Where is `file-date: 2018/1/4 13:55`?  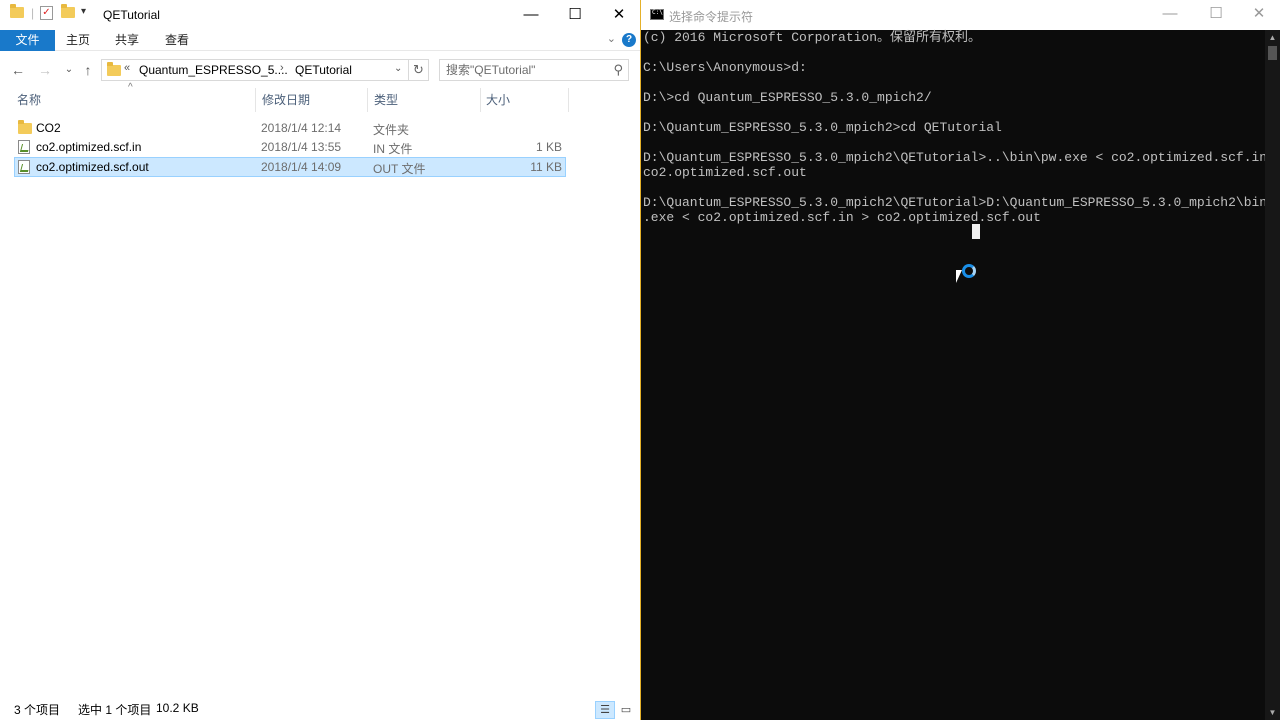
file-date: 2018/1/4 13:55 is located at coordinates (301, 147).